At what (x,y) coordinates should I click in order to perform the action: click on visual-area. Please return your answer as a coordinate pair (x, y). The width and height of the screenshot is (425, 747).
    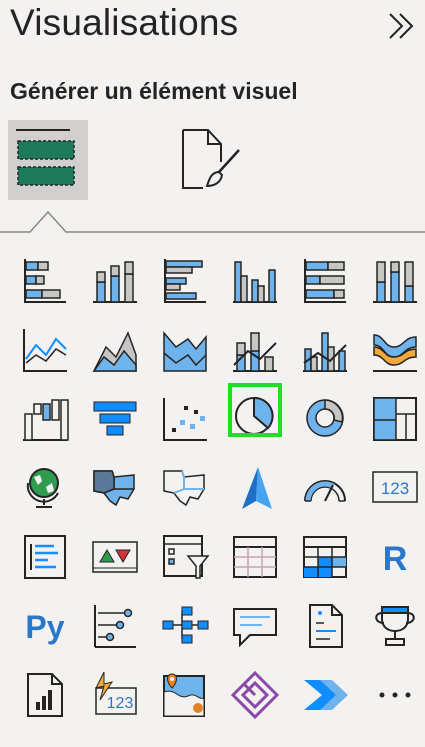
    Looking at the image, I should click on (115, 349).